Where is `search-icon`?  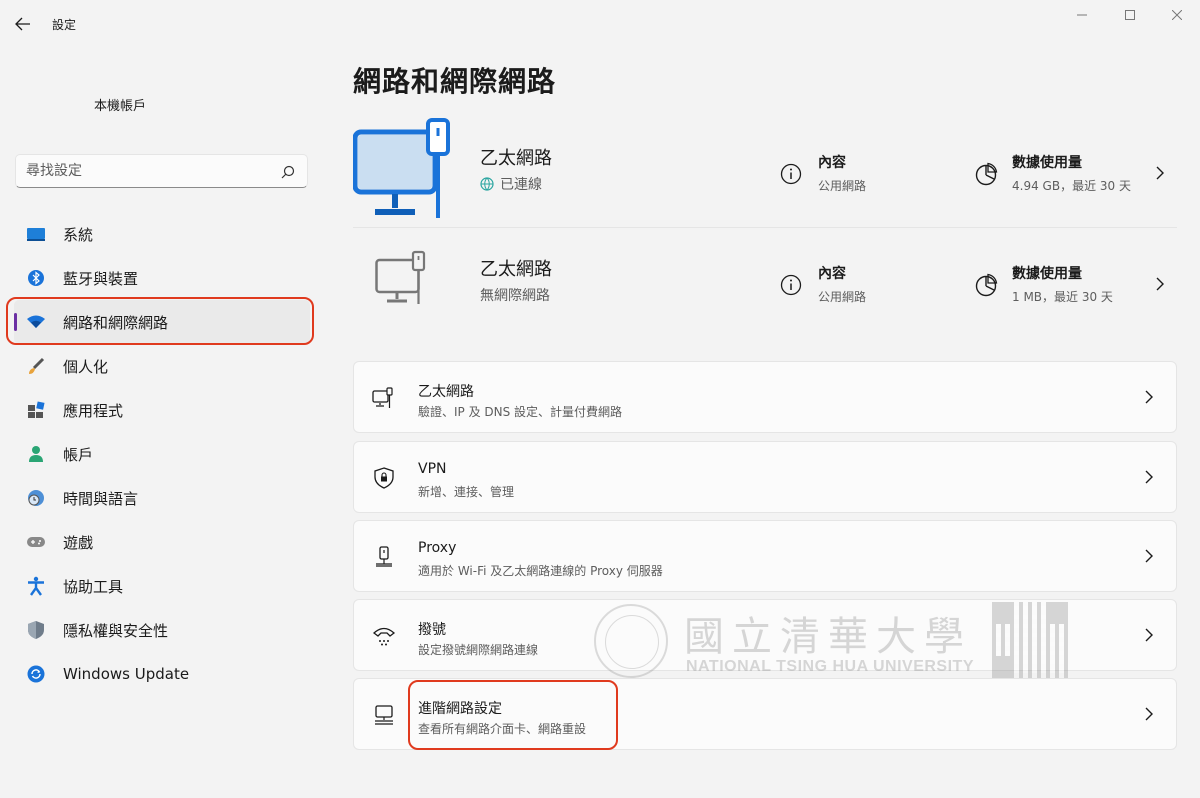
search-icon is located at coordinates (288, 173).